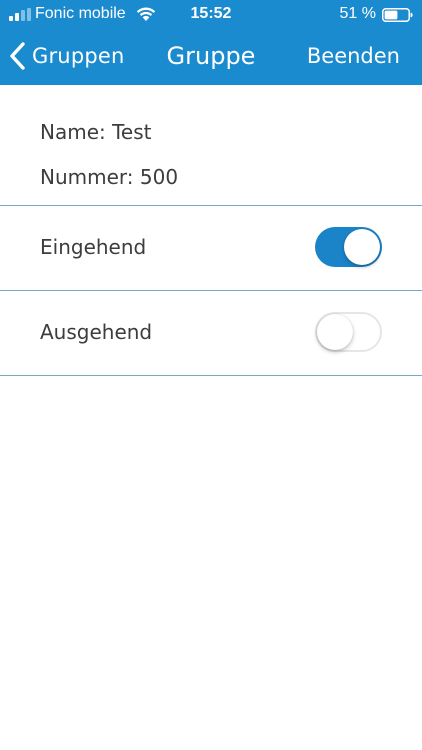 This screenshot has width=422, height=750. I want to click on nav-bar: Gruppen Gruppe Beenden, so click(211, 56).